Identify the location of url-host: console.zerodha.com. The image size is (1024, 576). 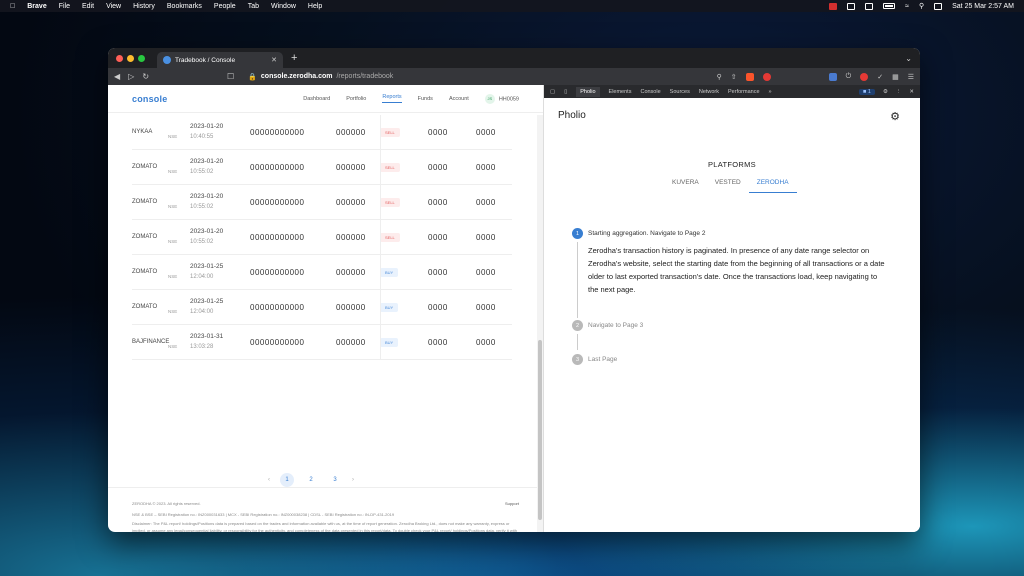
(296, 76).